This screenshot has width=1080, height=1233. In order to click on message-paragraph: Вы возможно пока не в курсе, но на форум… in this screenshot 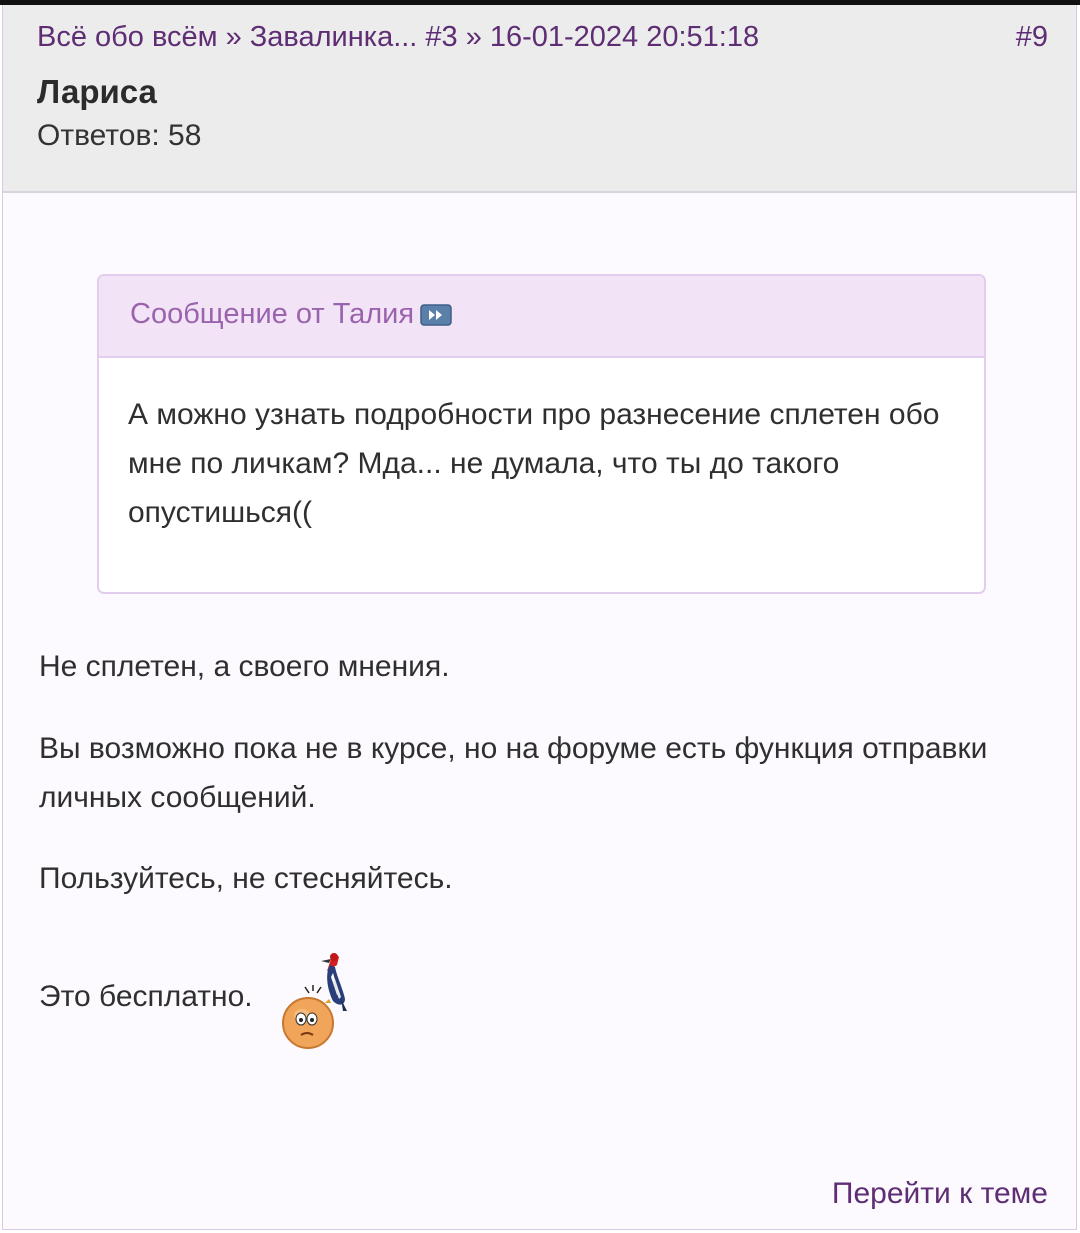, I will do `click(513, 773)`.